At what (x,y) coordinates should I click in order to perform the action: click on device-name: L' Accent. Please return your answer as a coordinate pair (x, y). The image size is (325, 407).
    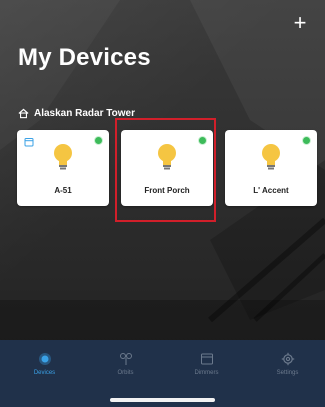
    Looking at the image, I should click on (271, 190).